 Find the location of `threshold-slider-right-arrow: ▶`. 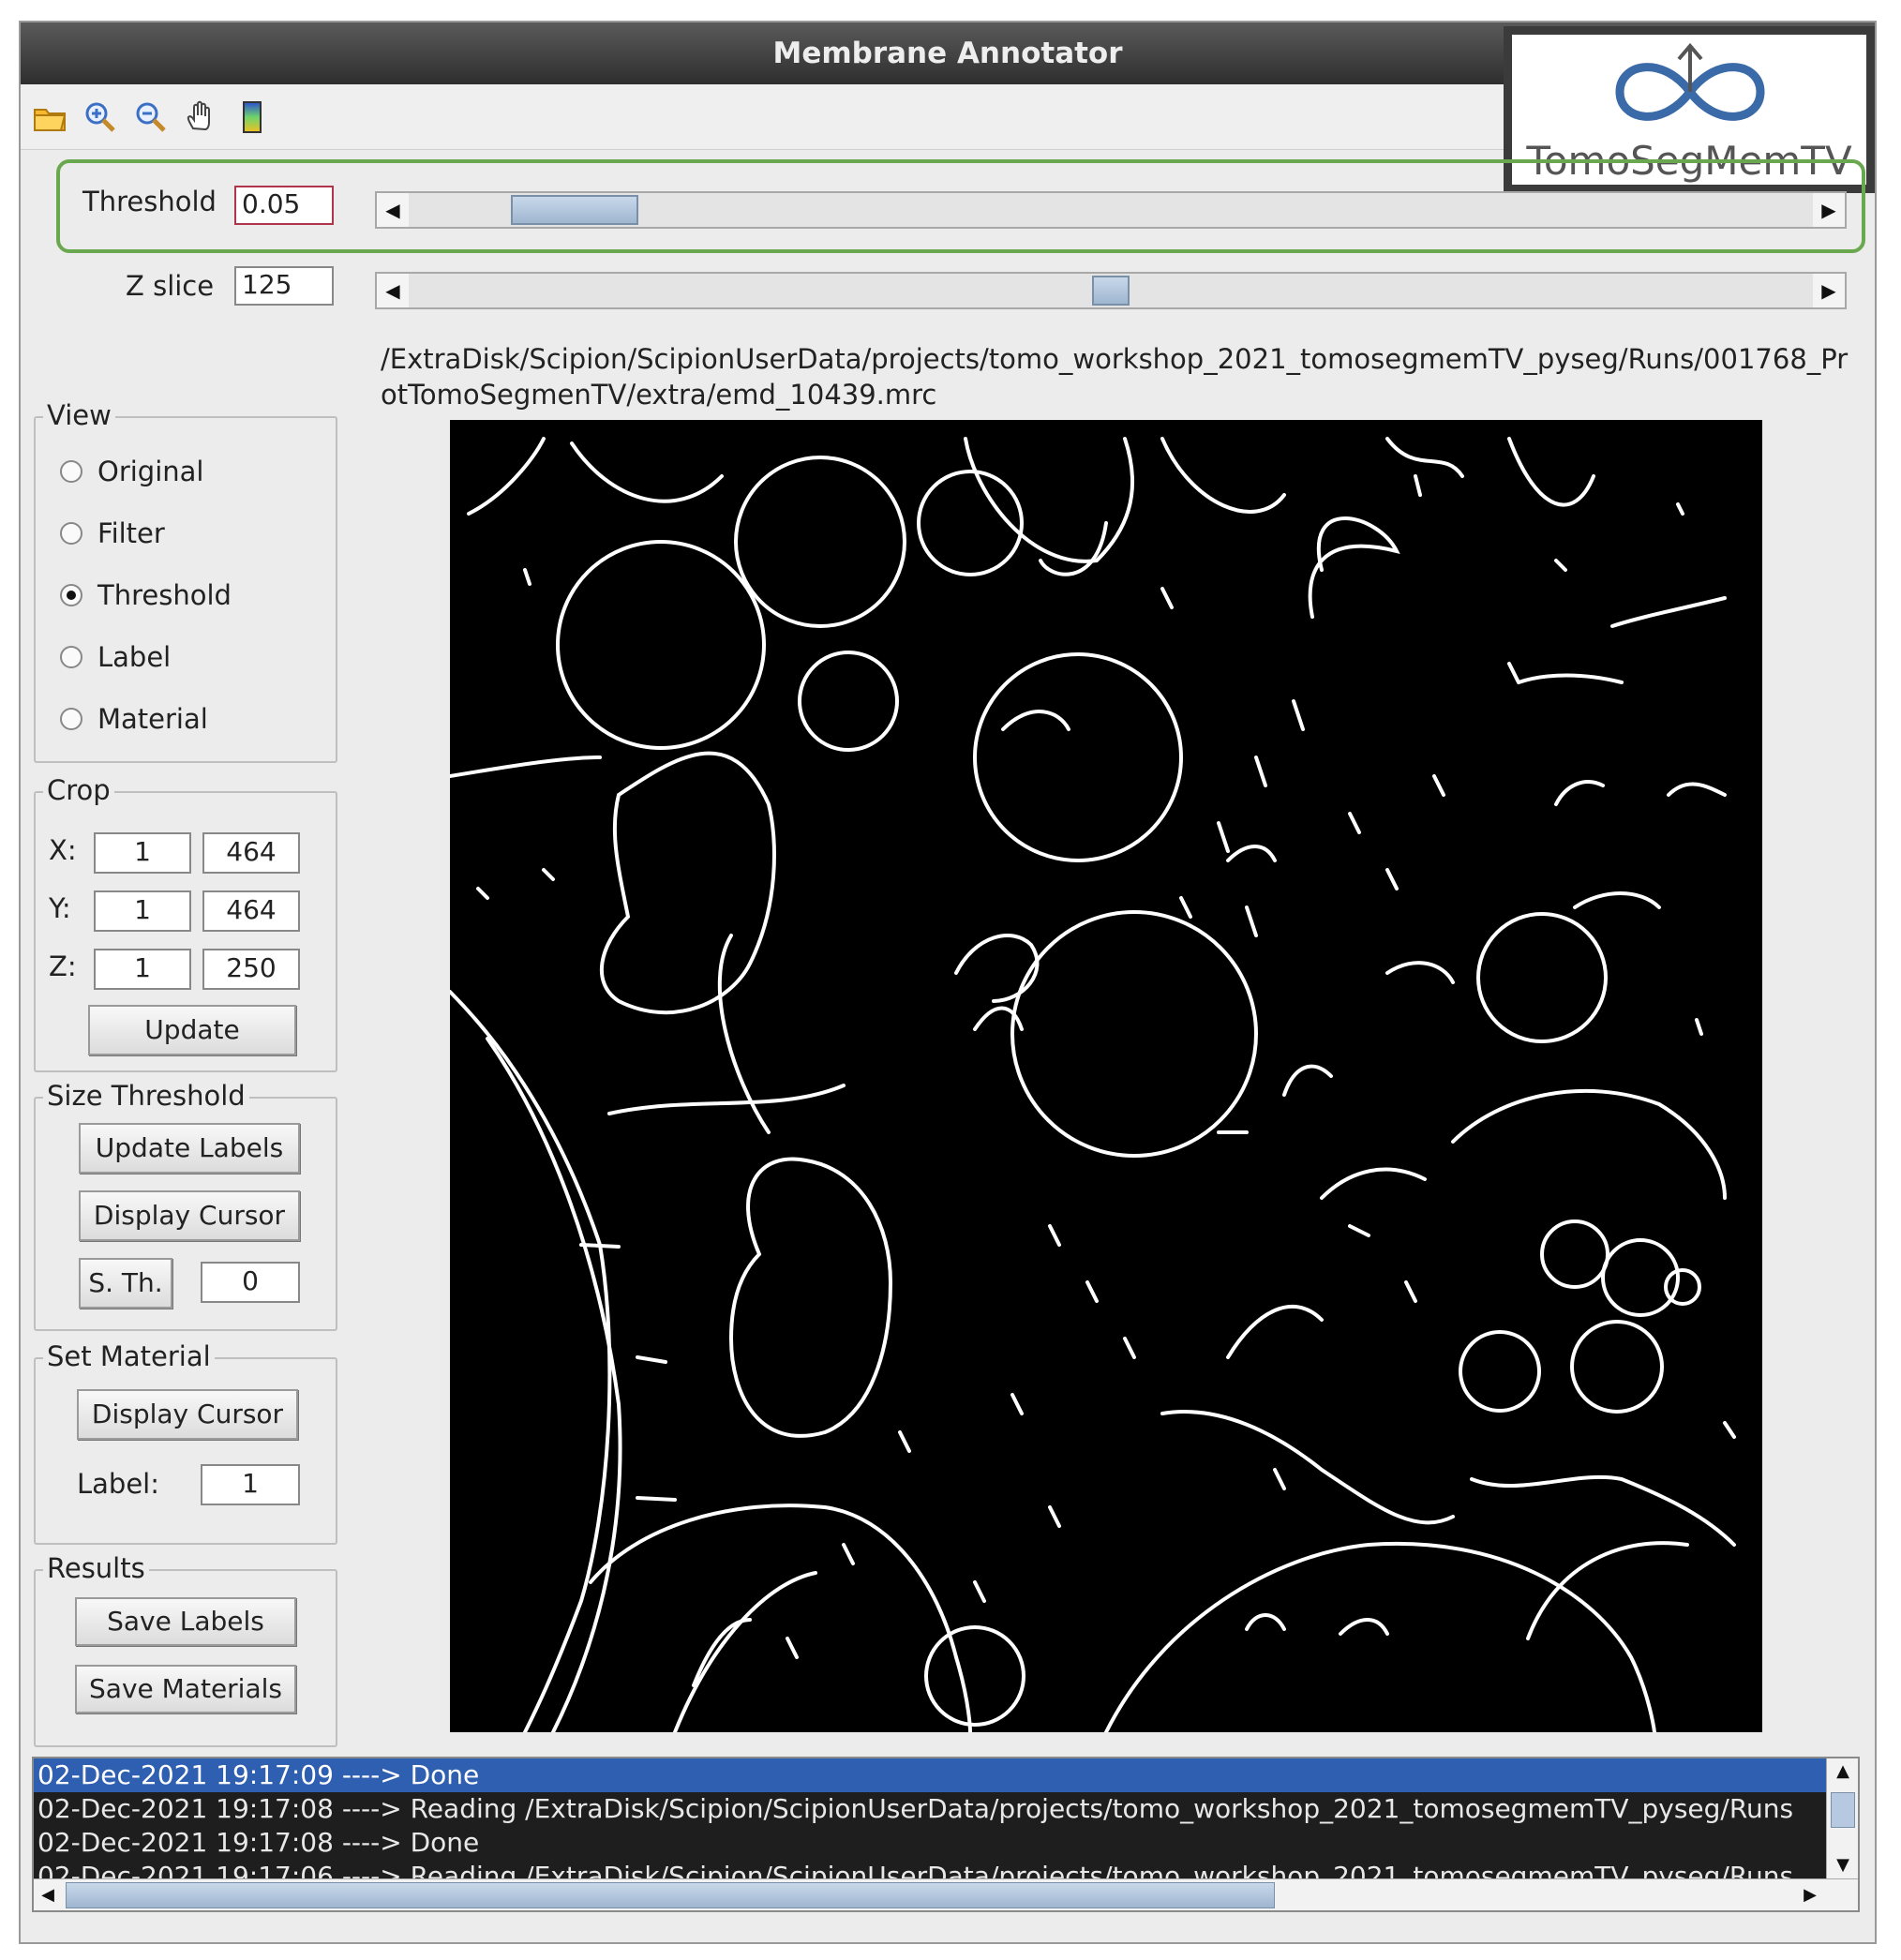

threshold-slider-right-arrow: ▶ is located at coordinates (1829, 210).